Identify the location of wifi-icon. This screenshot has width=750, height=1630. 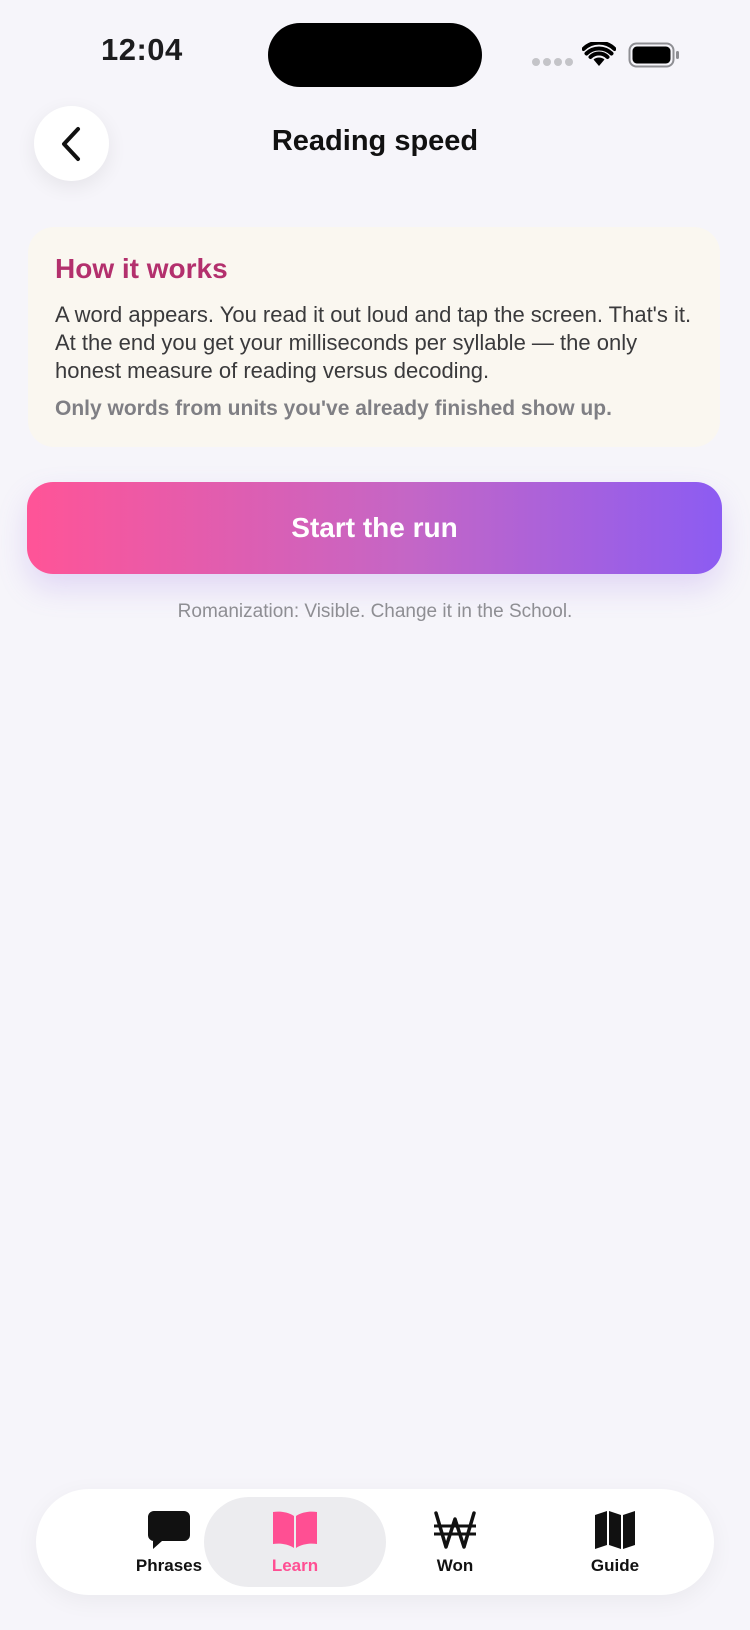
(599, 54).